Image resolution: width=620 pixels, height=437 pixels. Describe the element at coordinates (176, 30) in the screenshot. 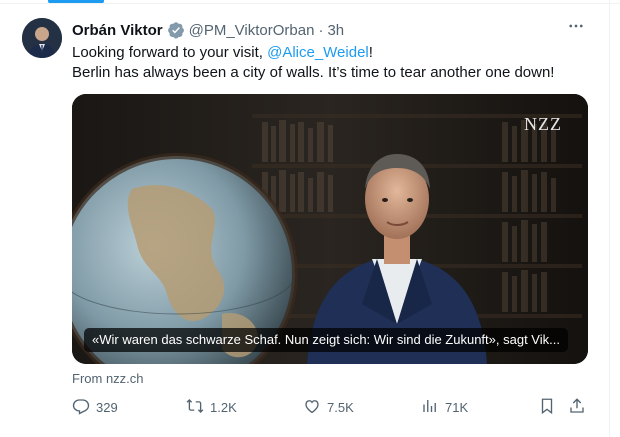

I see `verified-badge-icon` at that location.